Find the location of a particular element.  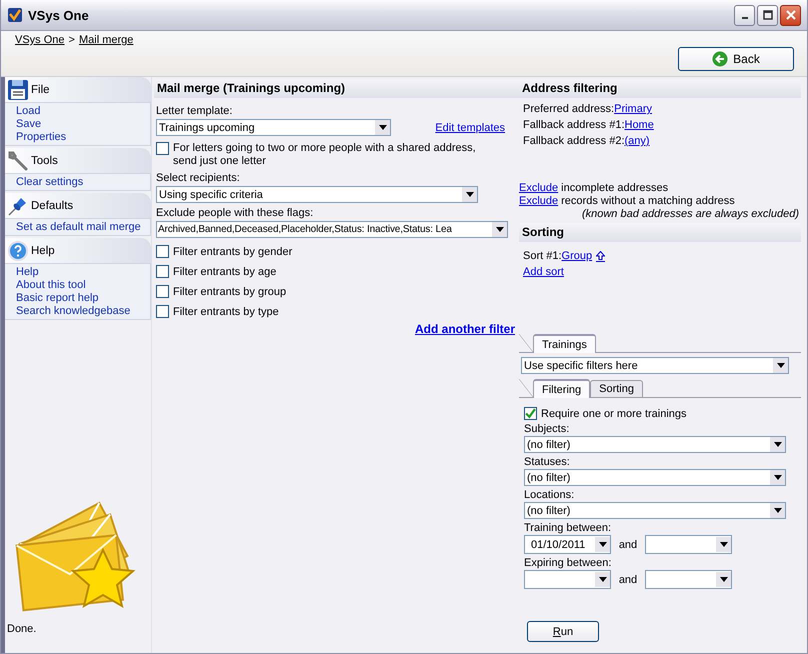

address-label: Fallback address #1: is located at coordinates (573, 125).